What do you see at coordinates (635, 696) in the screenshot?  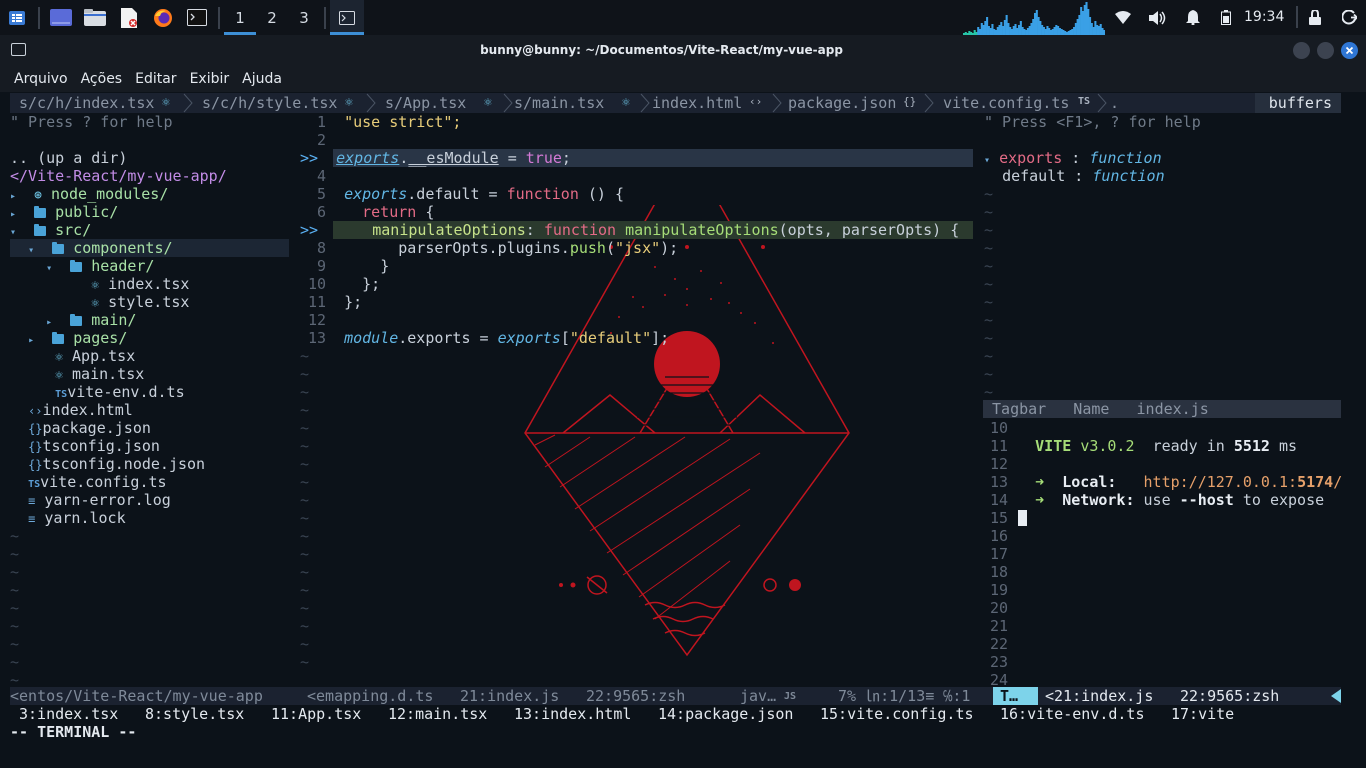 I see `status-buffer-22: 22:9565:zsh` at bounding box center [635, 696].